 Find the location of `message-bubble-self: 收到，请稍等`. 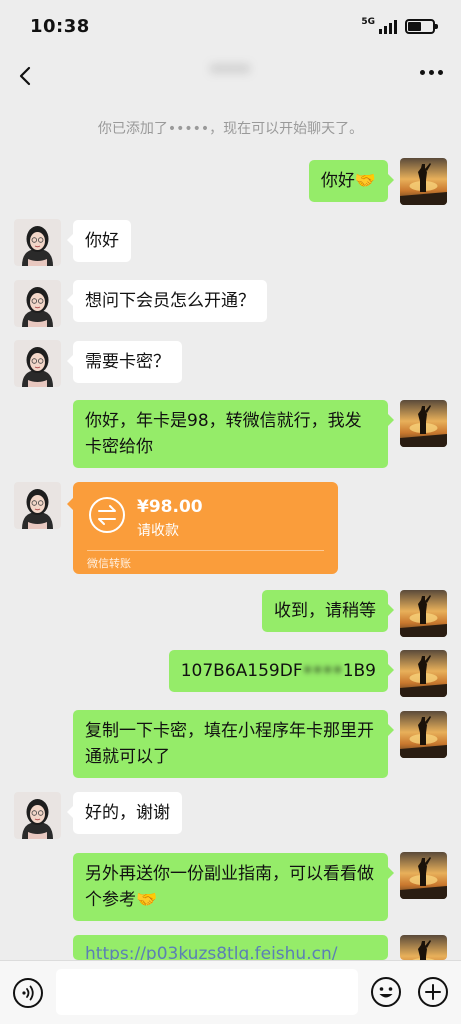

message-bubble-self: 收到，请稍等 is located at coordinates (328, 611).